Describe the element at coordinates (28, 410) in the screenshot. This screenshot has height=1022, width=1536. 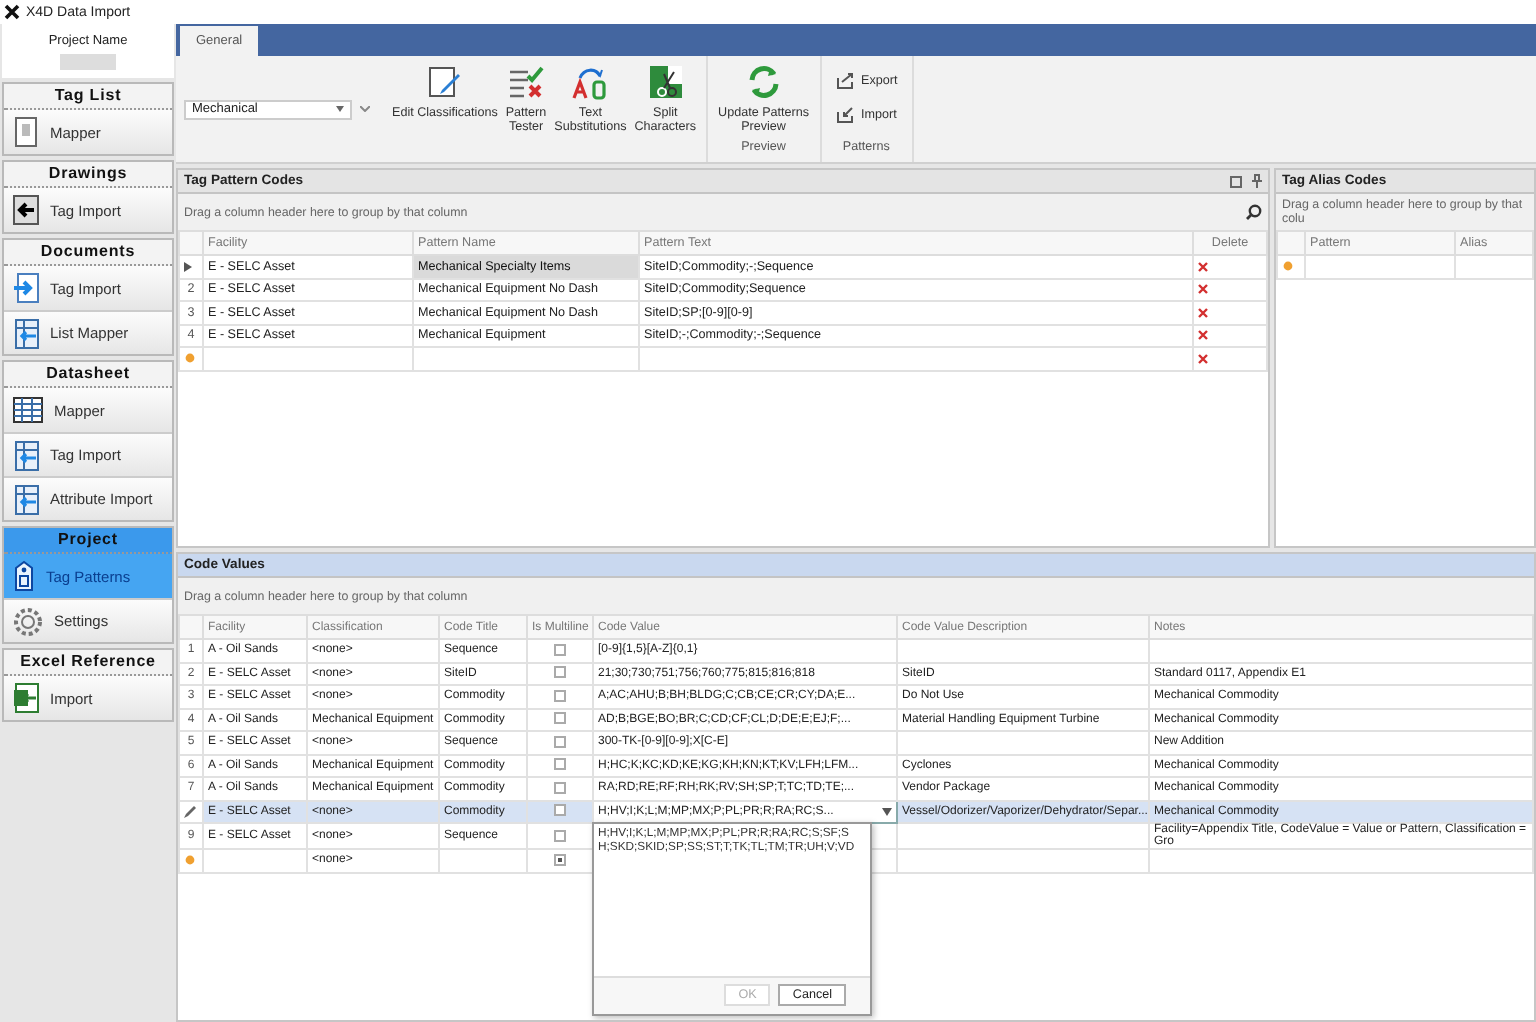
I see `grid-icon` at that location.